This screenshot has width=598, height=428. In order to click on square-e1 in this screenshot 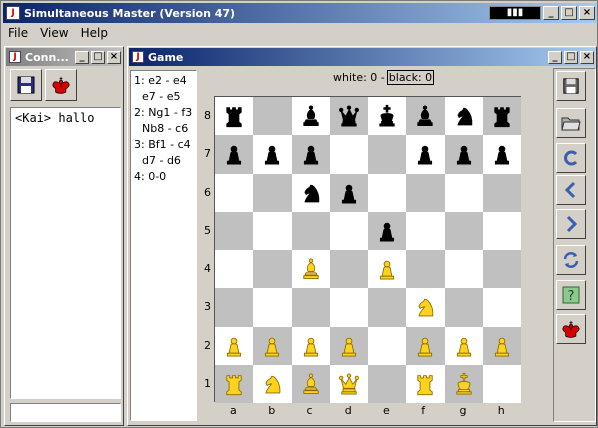, I will do `click(387, 383)`.